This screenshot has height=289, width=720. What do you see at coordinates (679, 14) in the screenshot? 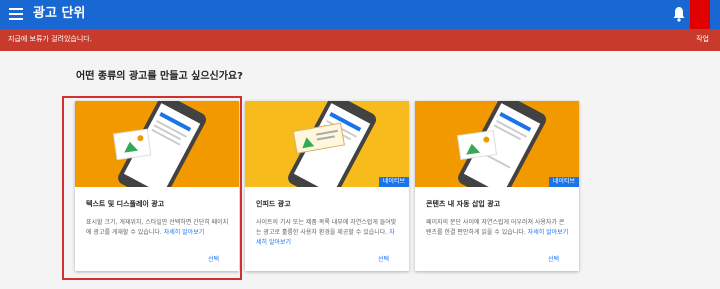
I see `bell-icon` at bounding box center [679, 14].